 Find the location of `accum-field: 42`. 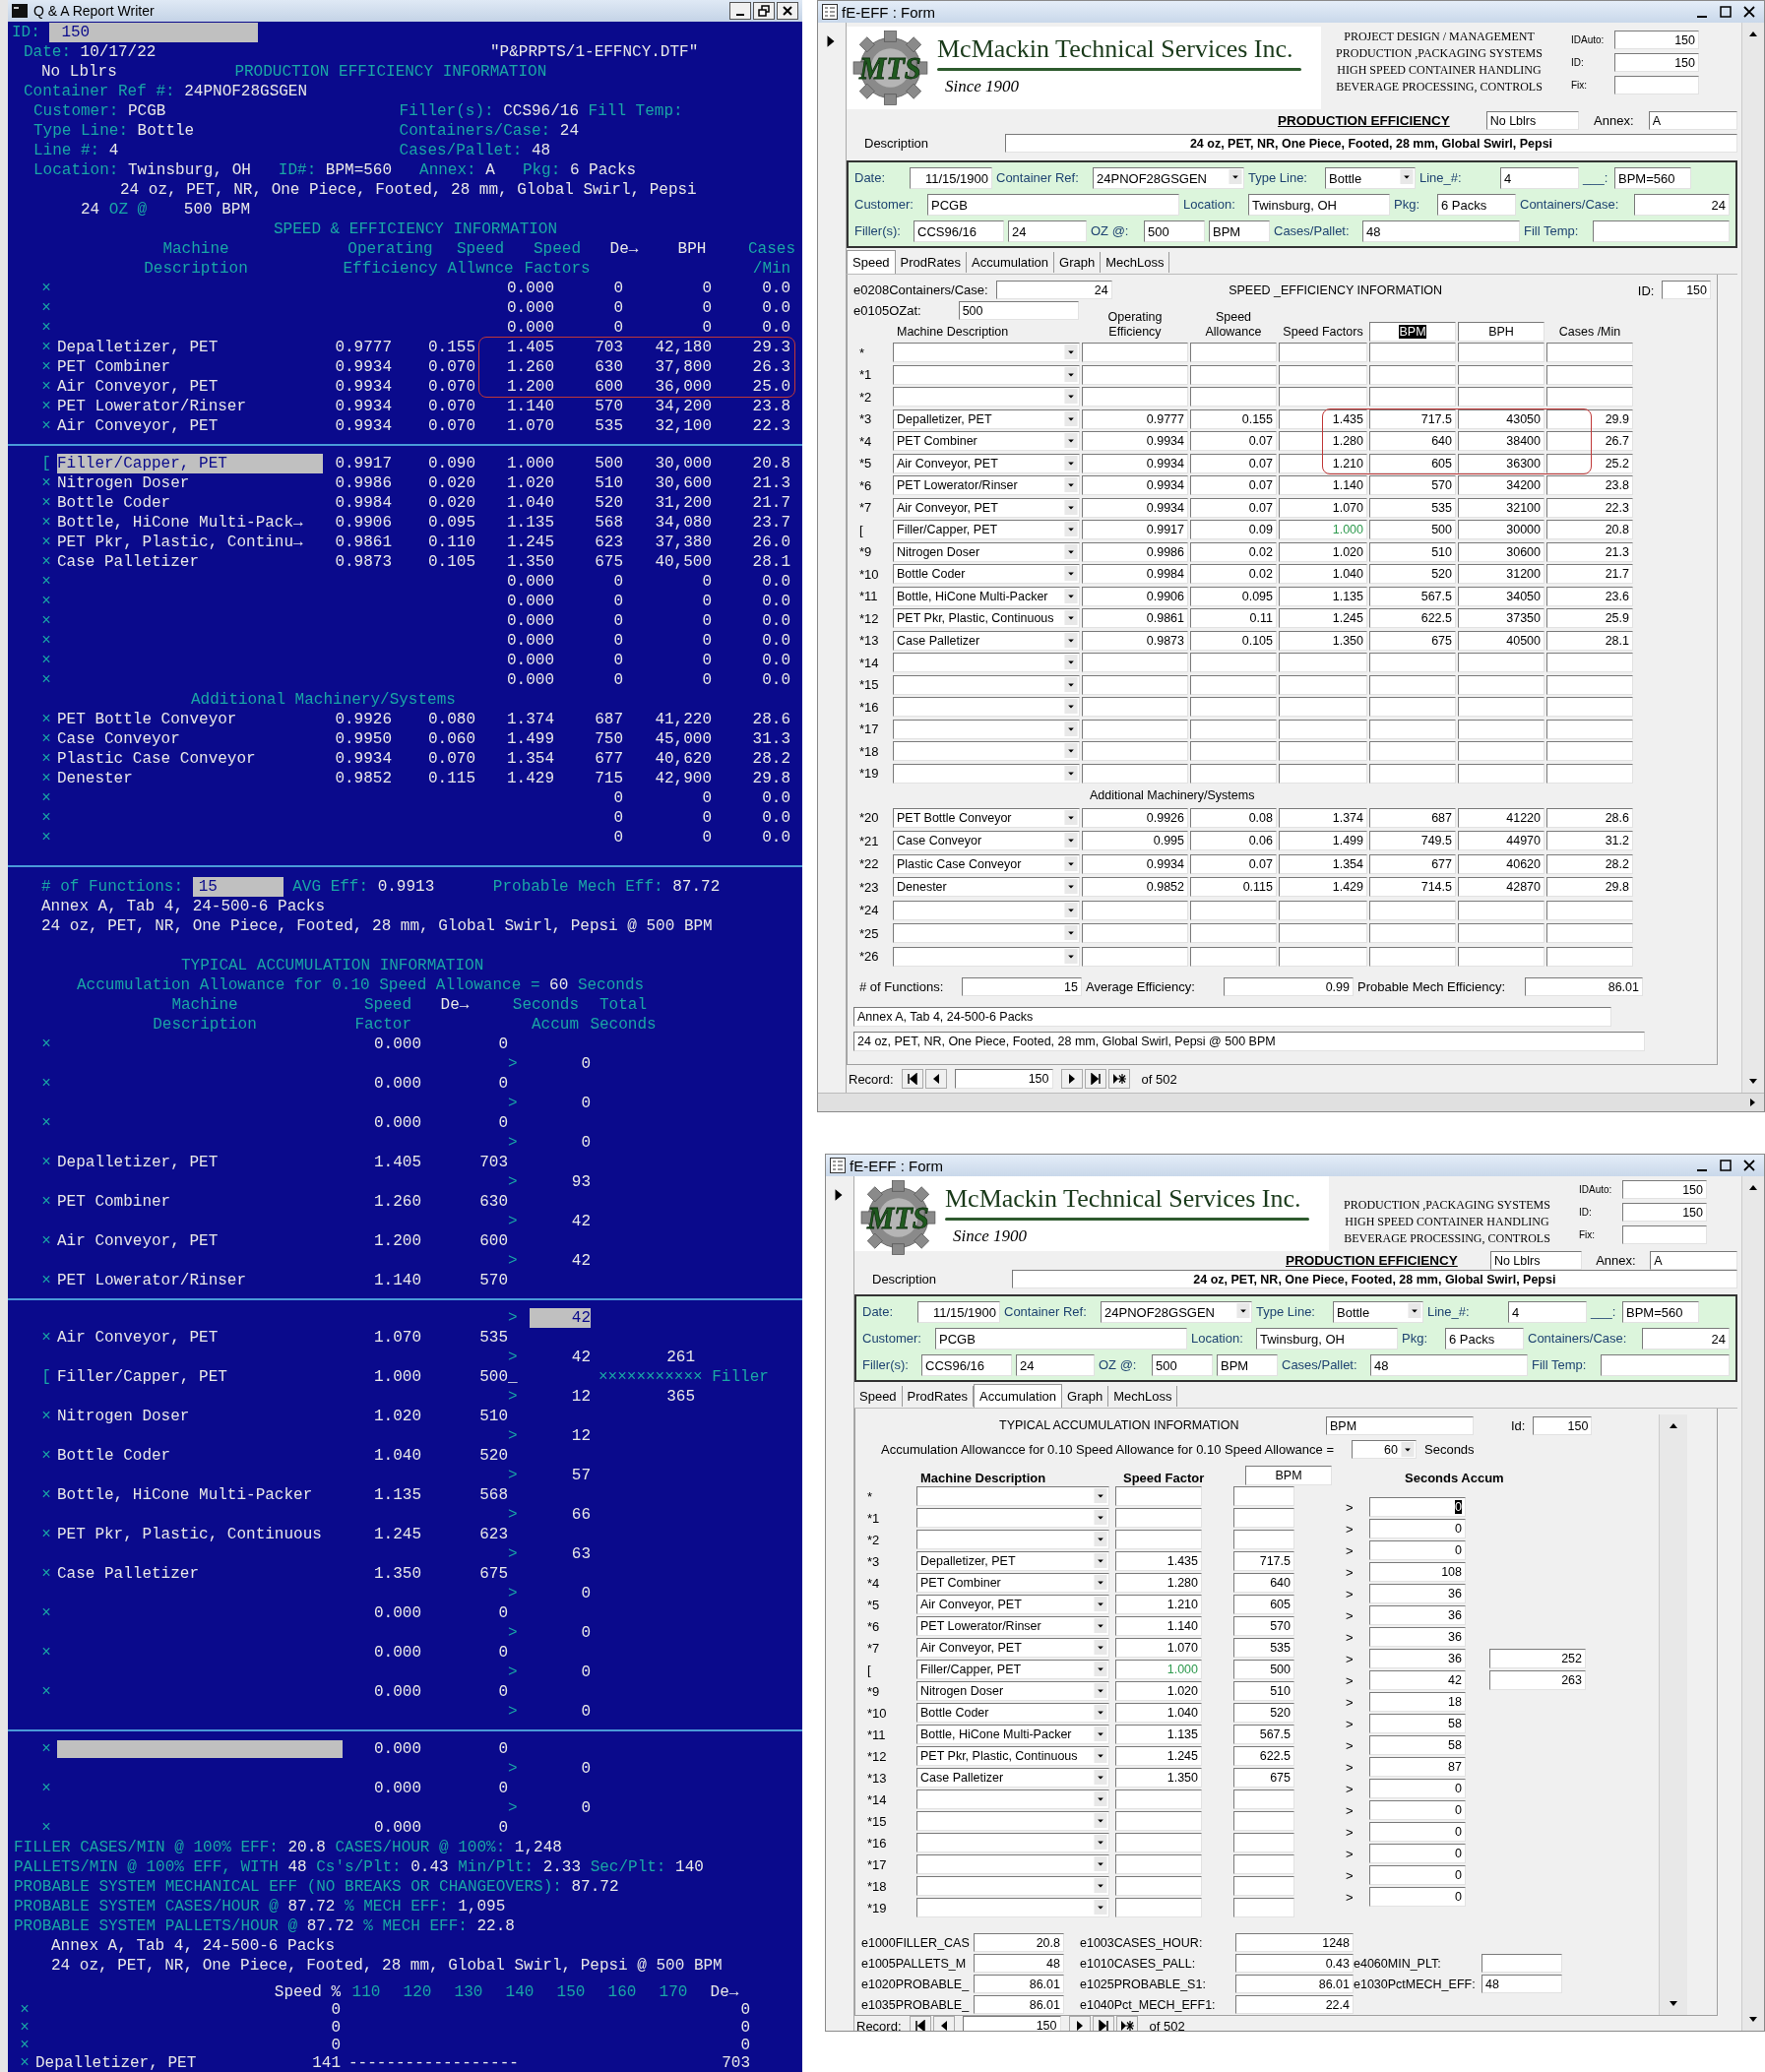

accum-field: 42 is located at coordinates (1417, 1680).